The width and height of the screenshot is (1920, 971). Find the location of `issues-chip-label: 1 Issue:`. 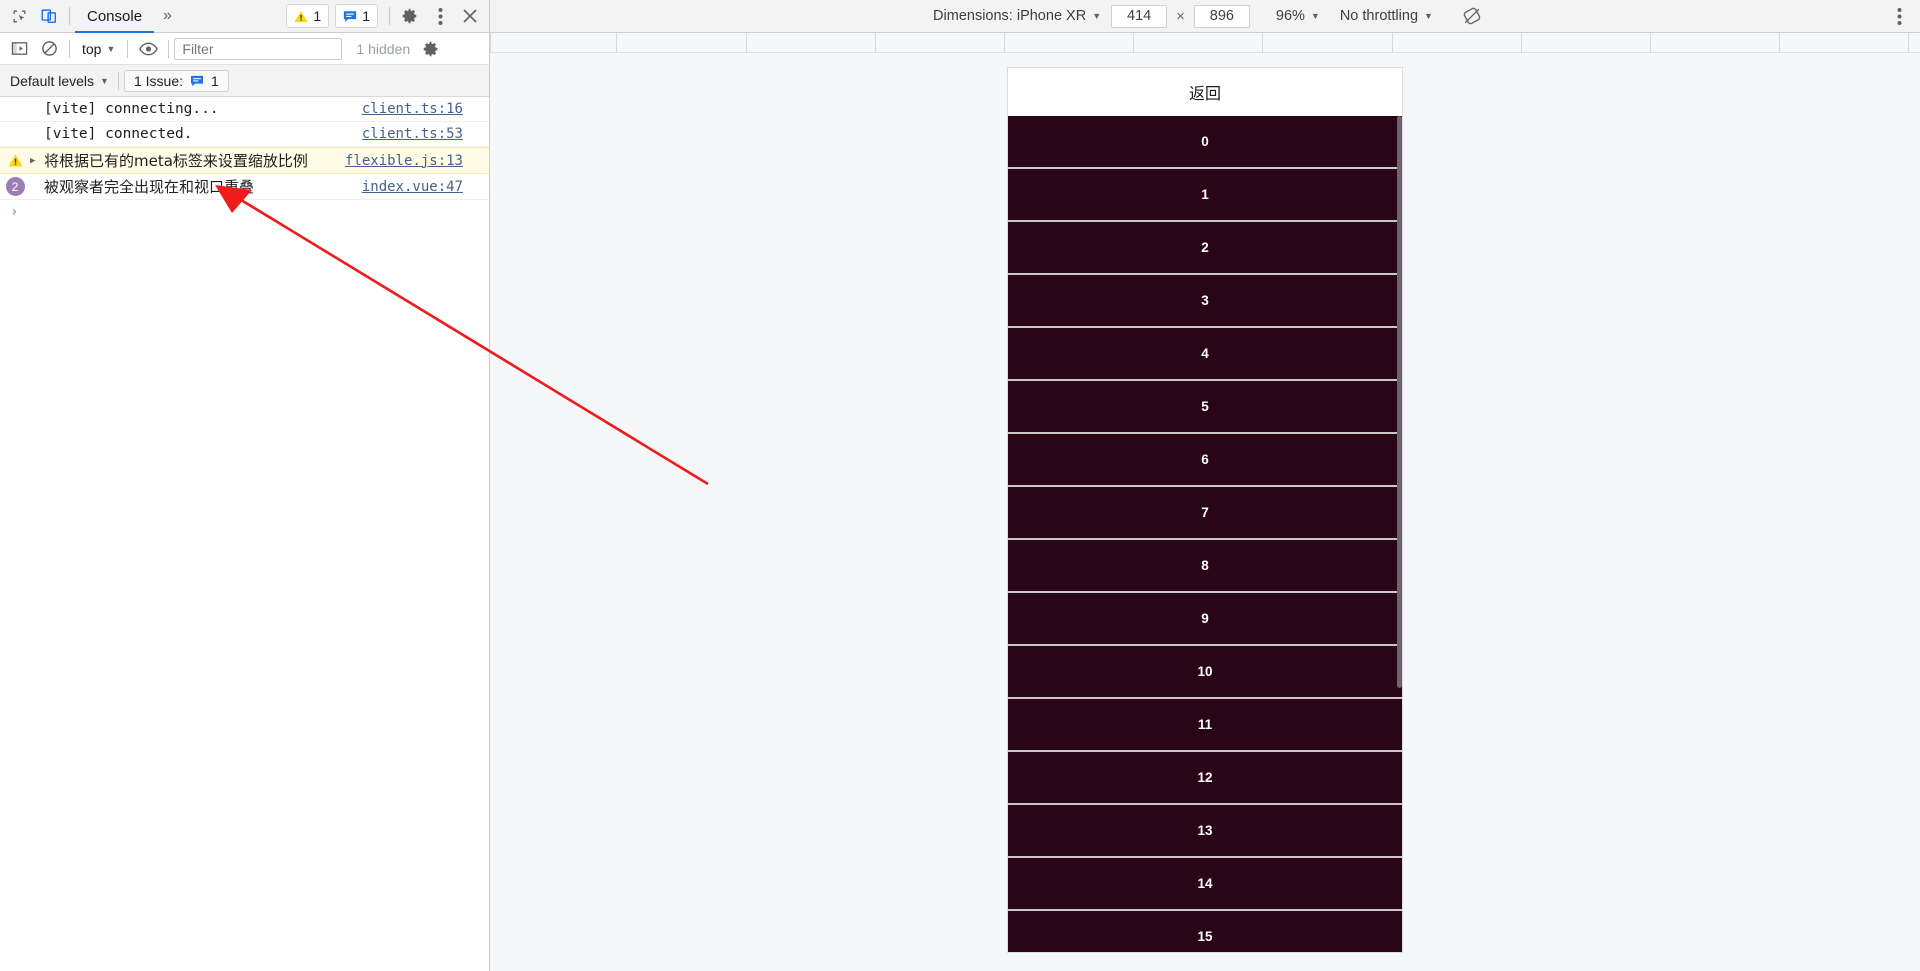

issues-chip-label: 1 Issue: is located at coordinates (158, 80).